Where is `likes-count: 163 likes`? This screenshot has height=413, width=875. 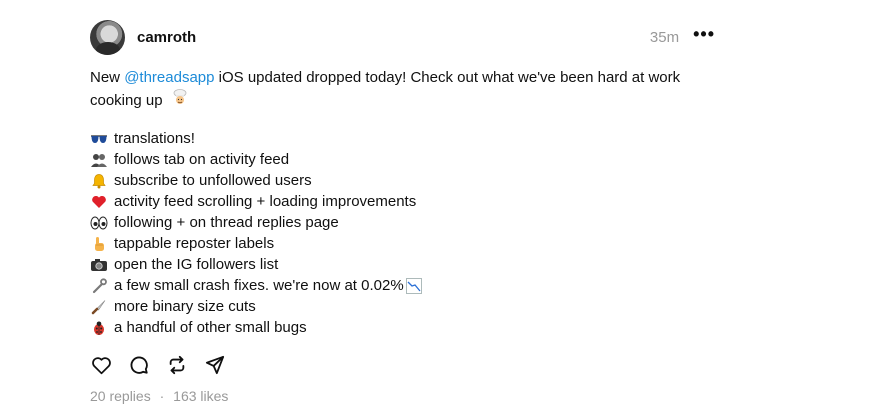
likes-count: 163 likes is located at coordinates (200, 396).